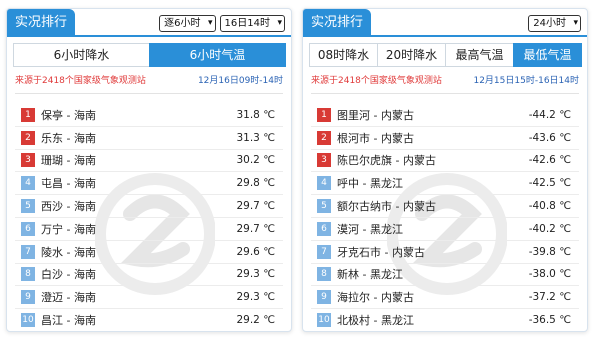 This screenshot has width=600, height=340. I want to click on station-name: 乐东 - 海南, so click(68, 138).